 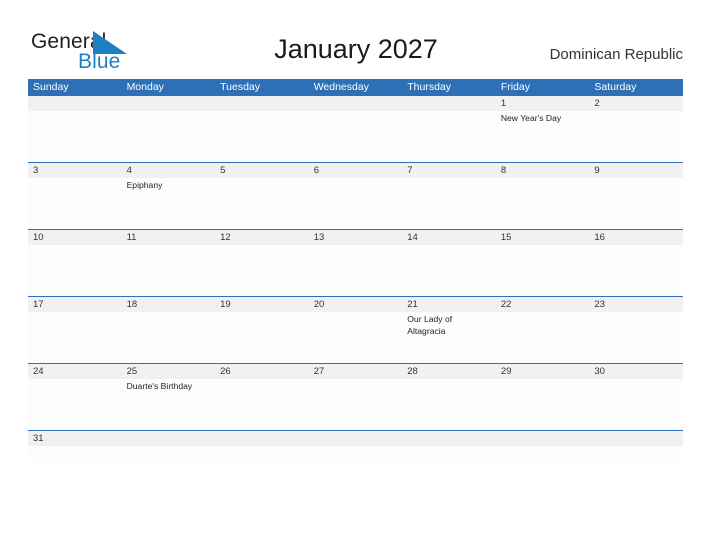 I want to click on calendar-week-row: 1 2 New Year's Day, so click(x=355, y=129).